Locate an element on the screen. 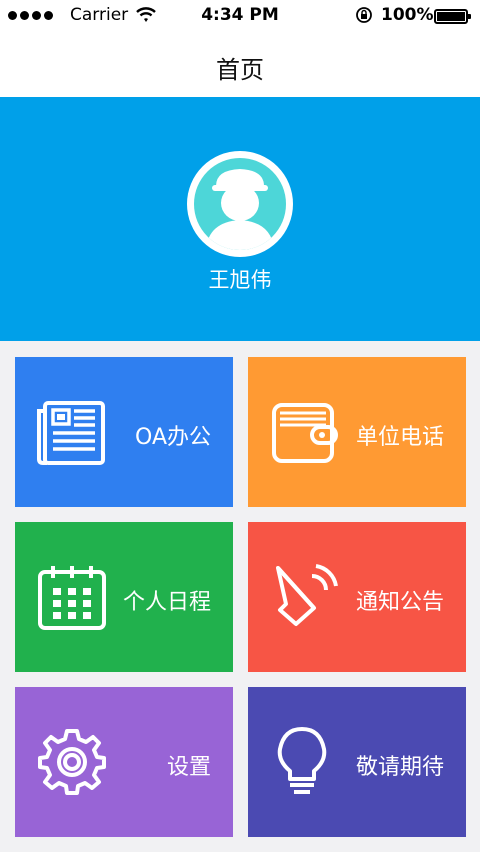 This screenshot has width=480, height=852. tile-label: 敬请期待 is located at coordinates (399, 767).